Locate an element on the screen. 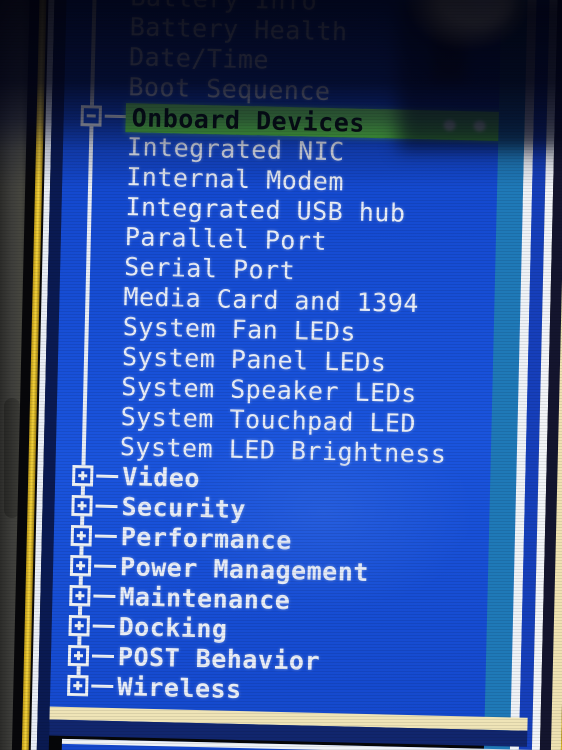 The width and height of the screenshot is (562, 750). collapse-minus-icon is located at coordinates (91, 116).